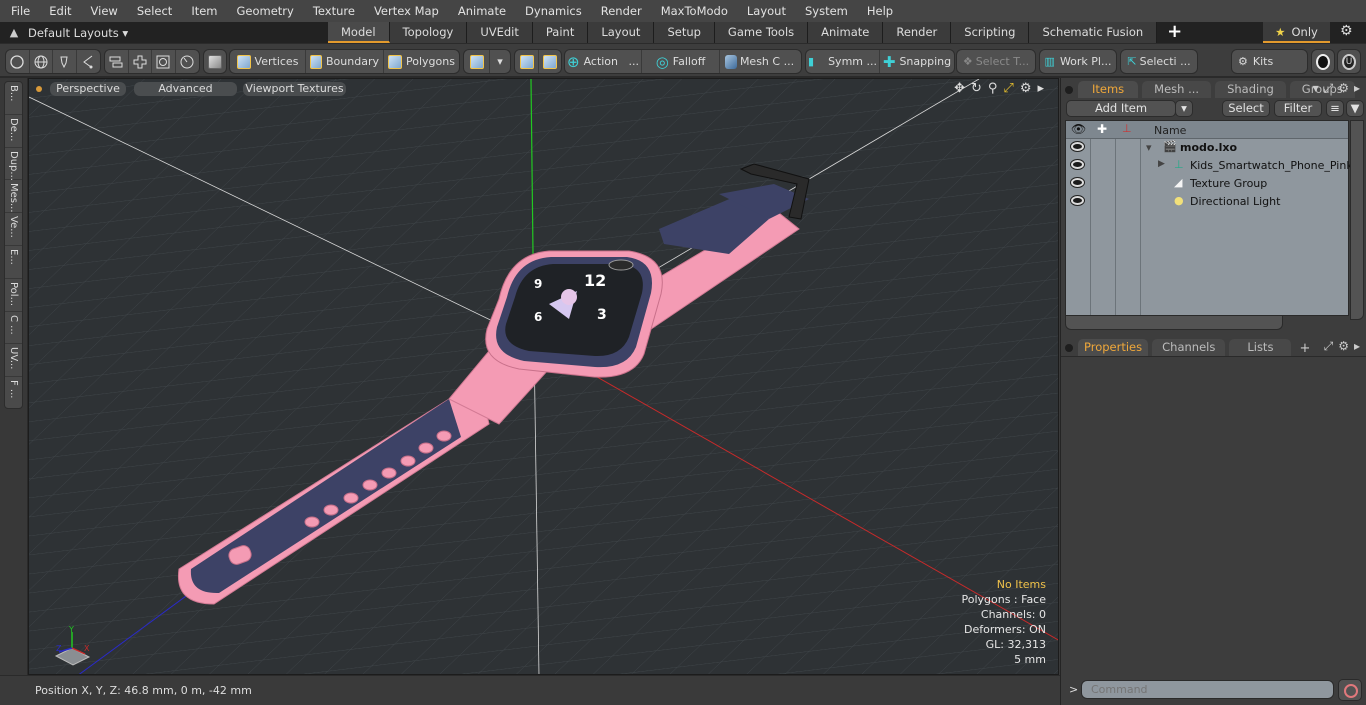  What do you see at coordinates (58, 11) in the screenshot?
I see `menu-edit: Edit` at bounding box center [58, 11].